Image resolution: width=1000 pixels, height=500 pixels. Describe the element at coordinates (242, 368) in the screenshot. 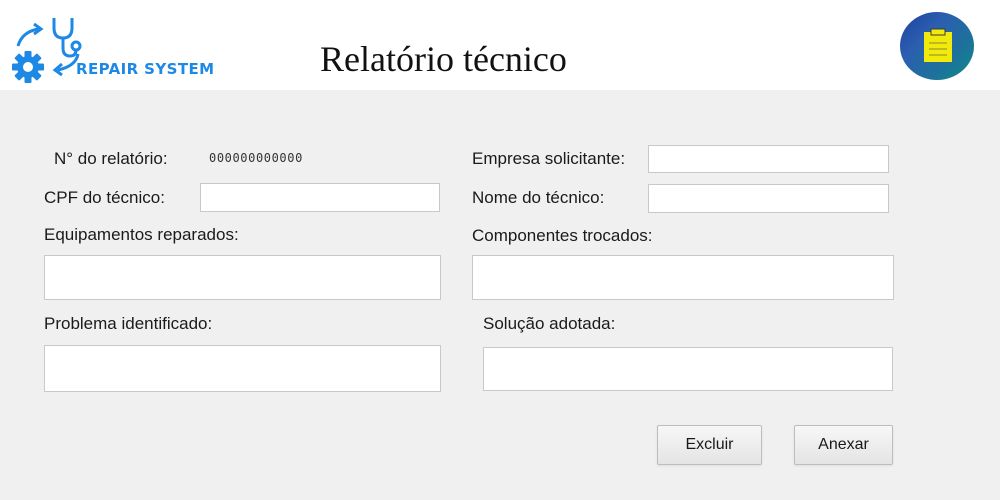

I see `problem-field` at that location.